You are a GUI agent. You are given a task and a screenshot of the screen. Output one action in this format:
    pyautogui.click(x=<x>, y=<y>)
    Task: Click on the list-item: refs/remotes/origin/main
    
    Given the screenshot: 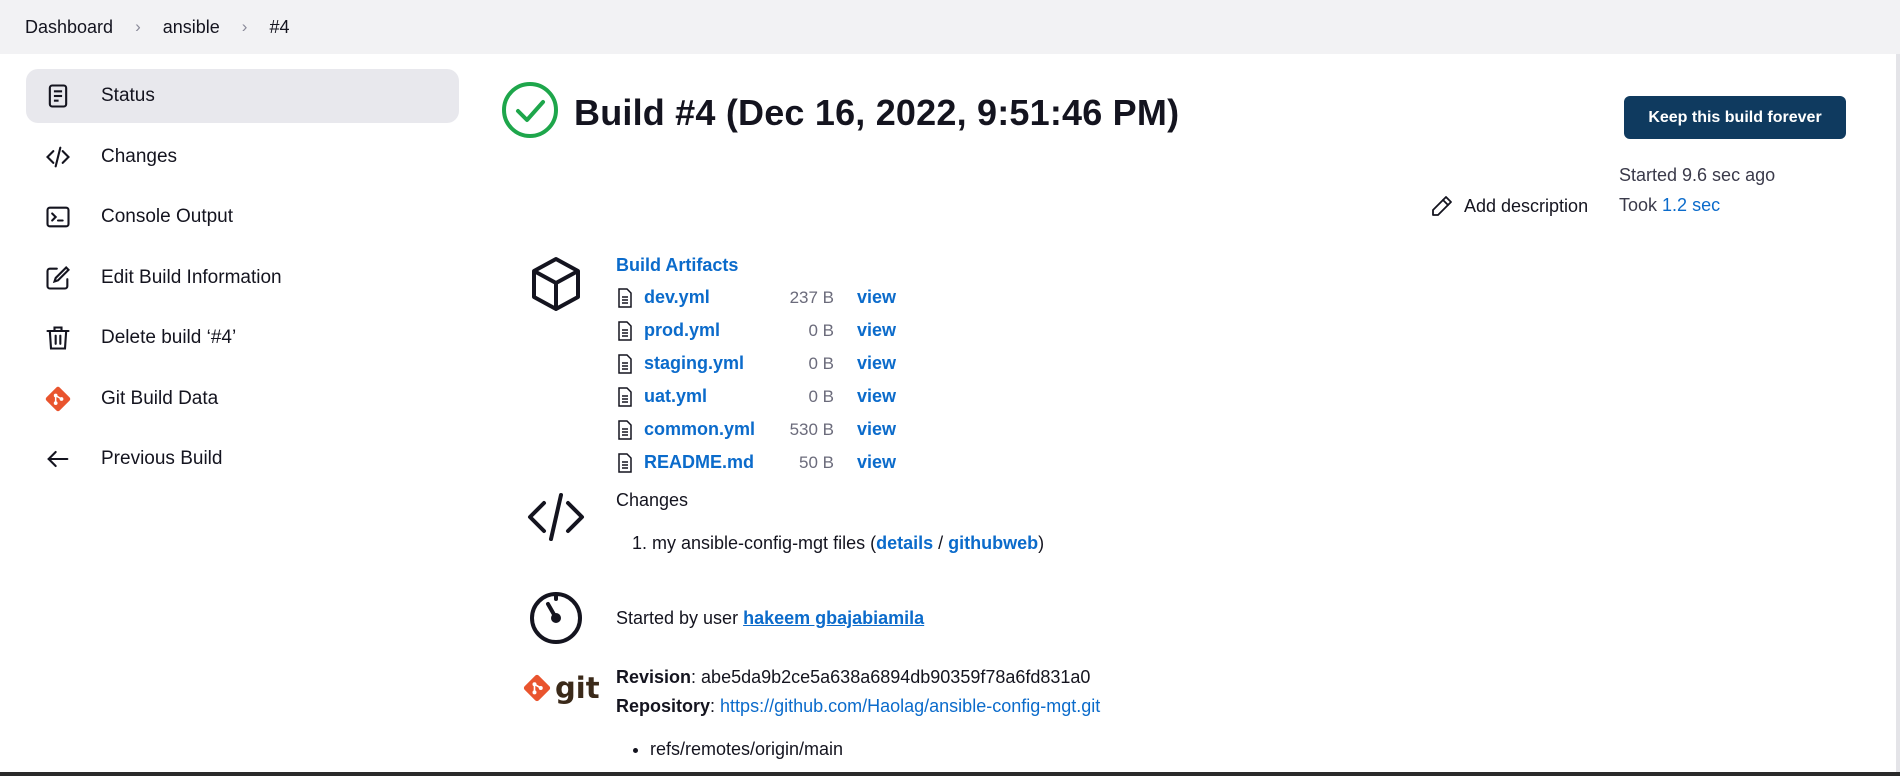 What is the action you would take?
    pyautogui.click(x=746, y=749)
    